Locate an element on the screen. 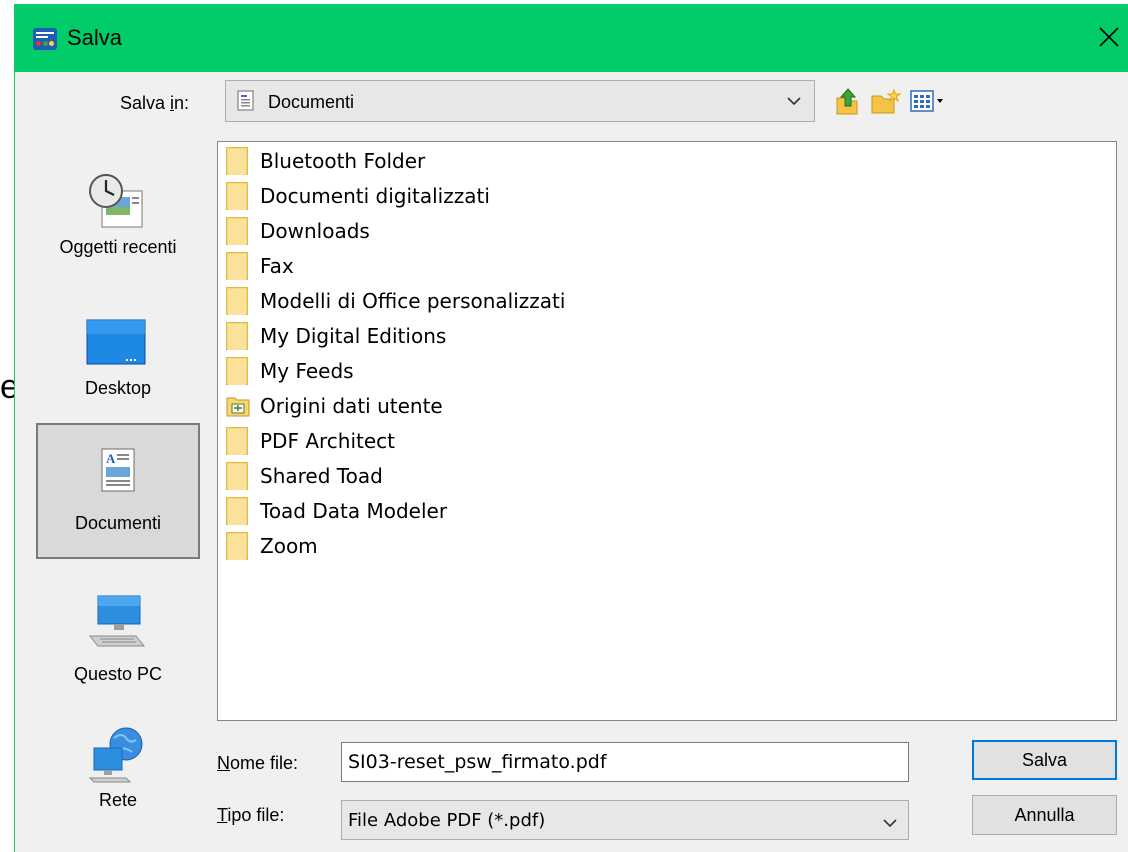 The width and height of the screenshot is (1128, 852). cancel-button: Annulla is located at coordinates (1044, 815).